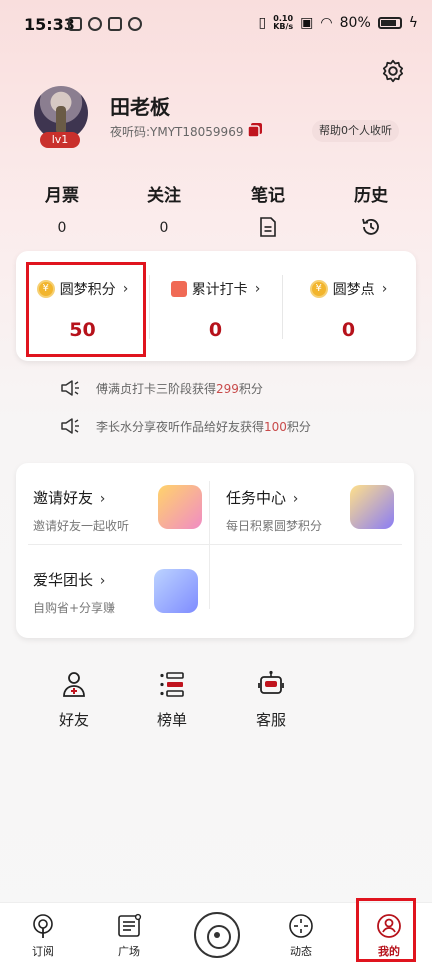  What do you see at coordinates (73, 720) in the screenshot?
I see `tool-label: 好友` at bounding box center [73, 720].